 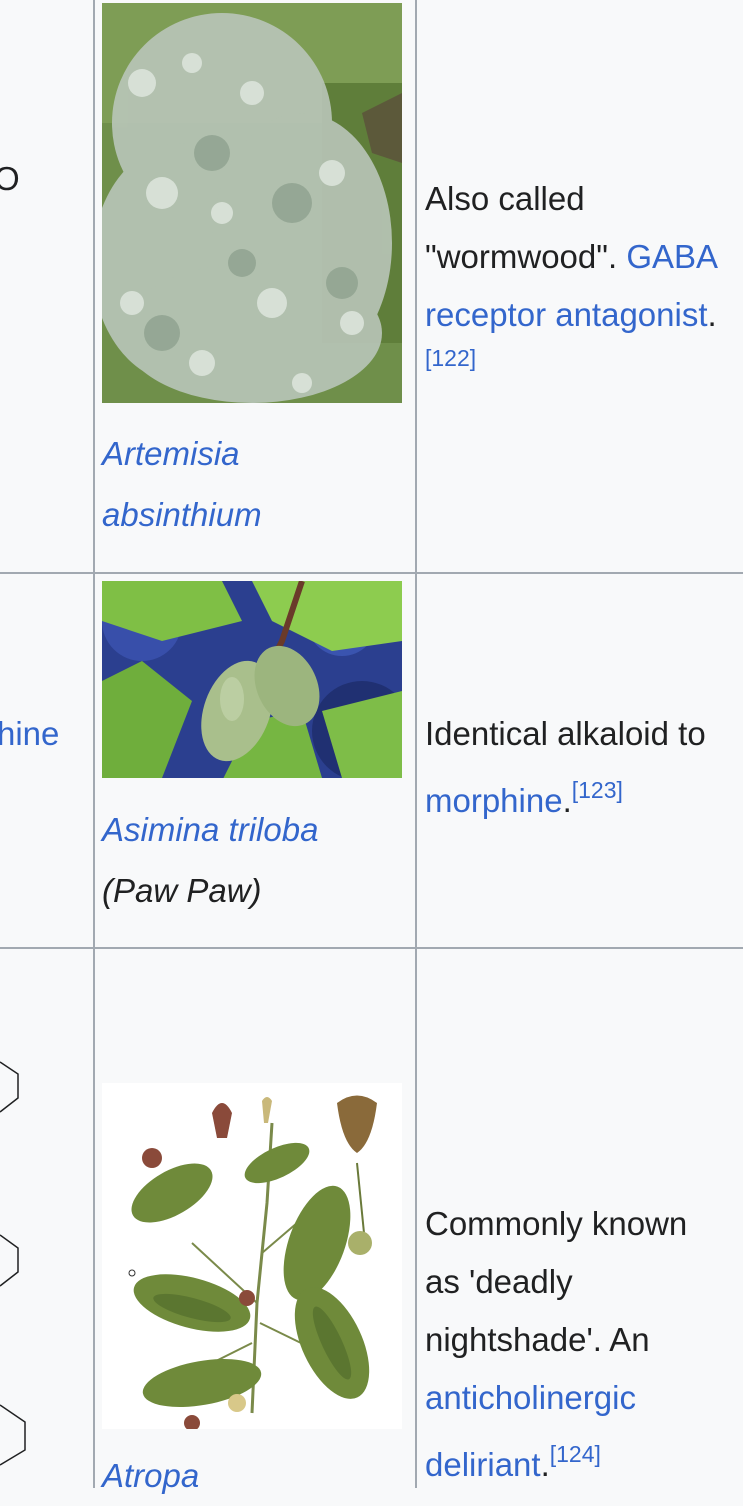 What do you see at coordinates (94, 744) in the screenshot?
I see `table-column-divider-left` at bounding box center [94, 744].